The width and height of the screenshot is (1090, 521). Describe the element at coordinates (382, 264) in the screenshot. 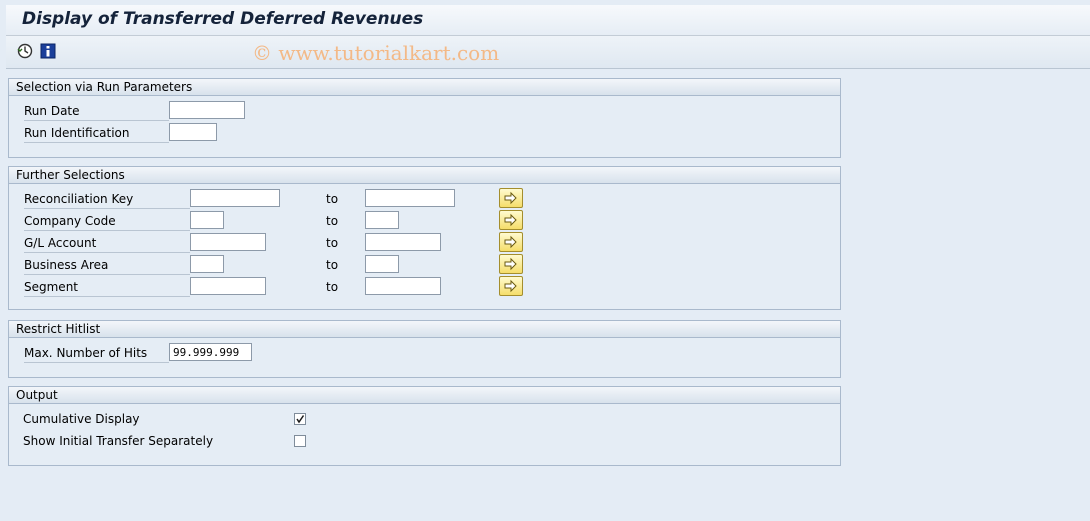

I see `business-area-to-input` at that location.